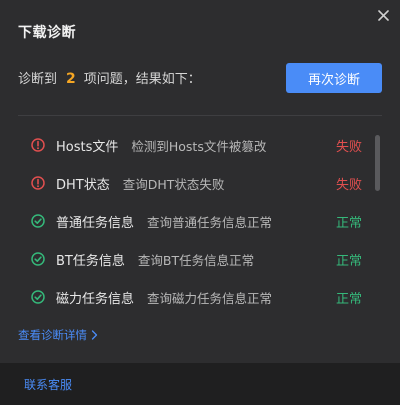 This screenshot has height=405, width=400. I want to click on item-name: Hosts文件, so click(87, 147).